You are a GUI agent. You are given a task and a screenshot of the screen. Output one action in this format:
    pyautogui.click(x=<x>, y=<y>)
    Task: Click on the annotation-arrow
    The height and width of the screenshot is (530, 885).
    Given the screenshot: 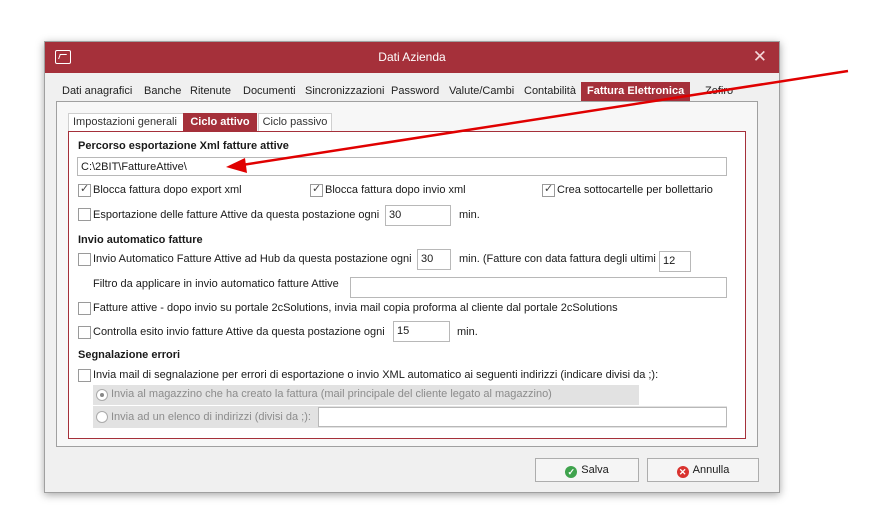 What is the action you would take?
    pyautogui.click(x=537, y=121)
    